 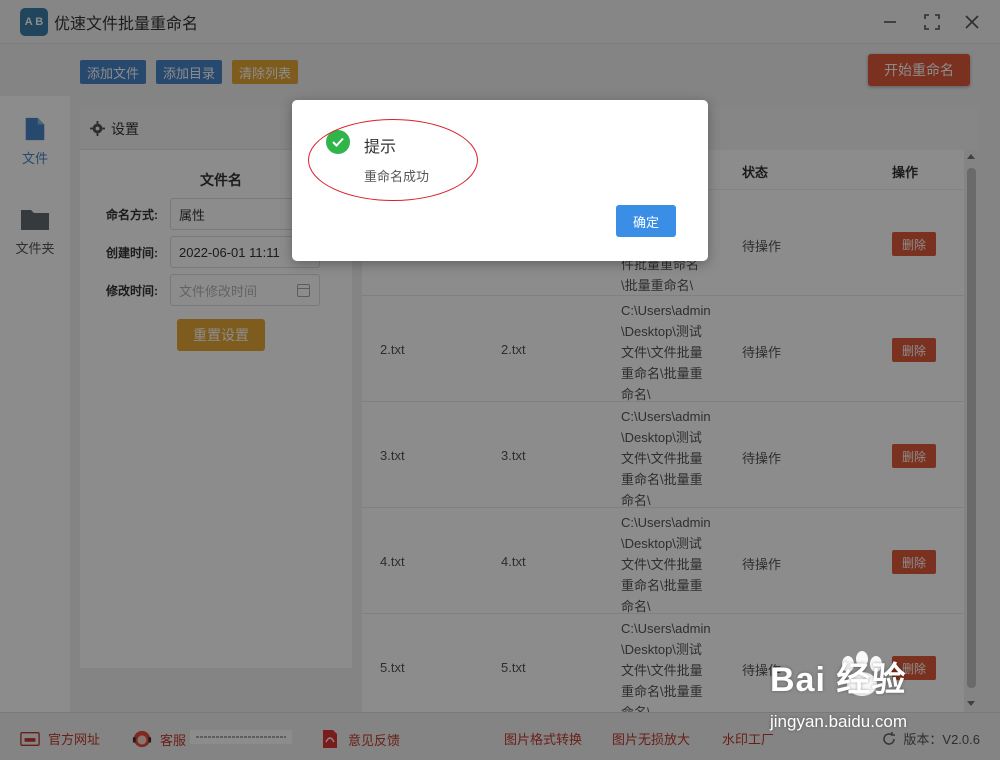 I want to click on watermark-brand: Bai 经验, so click(x=838, y=680).